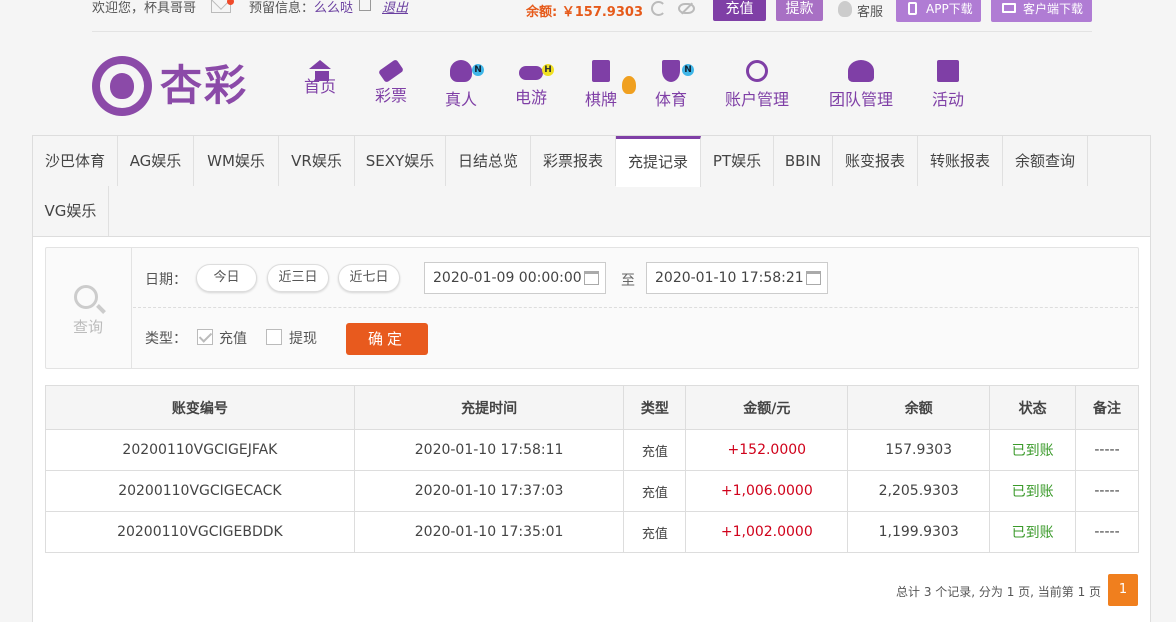 This screenshot has height=622, width=1176. What do you see at coordinates (334, 8) in the screenshot?
I see `reserve-value: 么么哒` at bounding box center [334, 8].